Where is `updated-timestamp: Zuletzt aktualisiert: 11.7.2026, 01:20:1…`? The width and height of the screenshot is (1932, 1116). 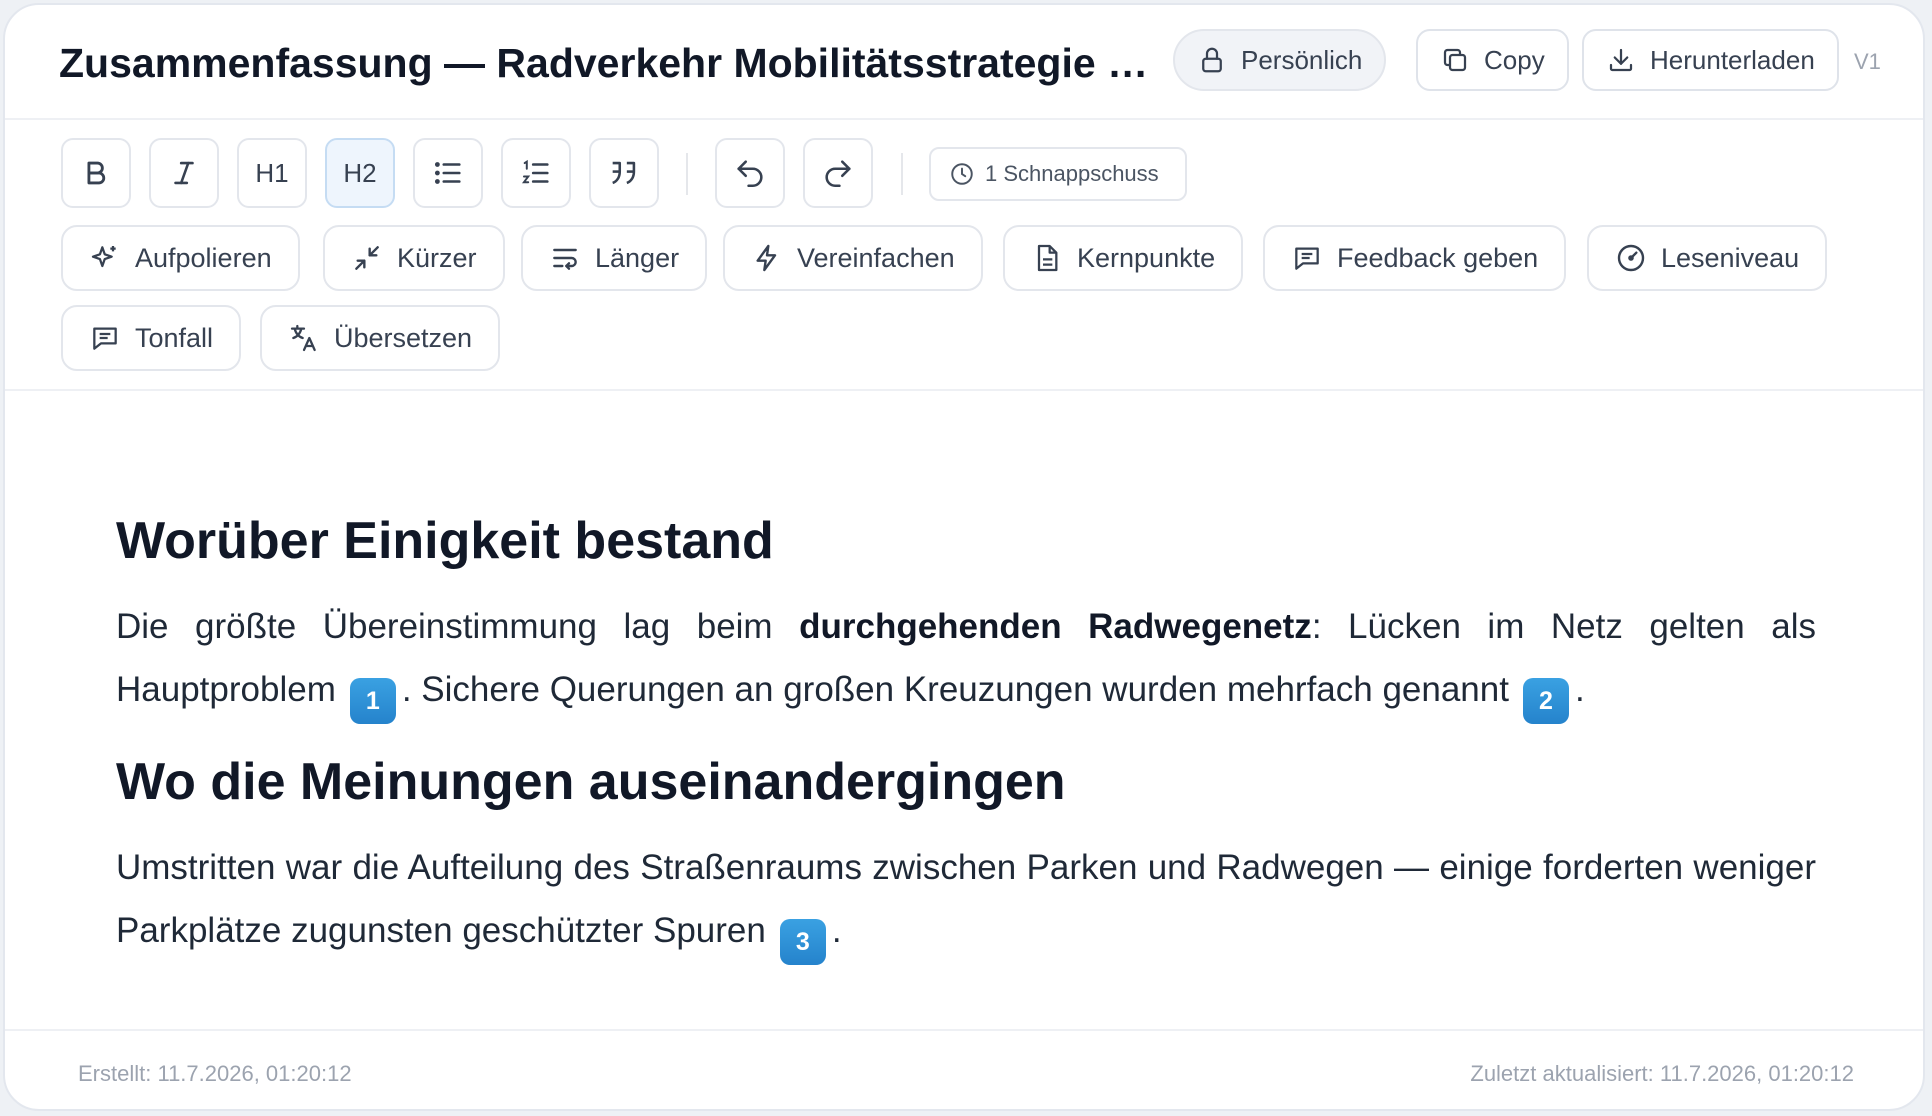 updated-timestamp: Zuletzt aktualisiert: 11.7.2026, 01:20:1… is located at coordinates (1662, 1073).